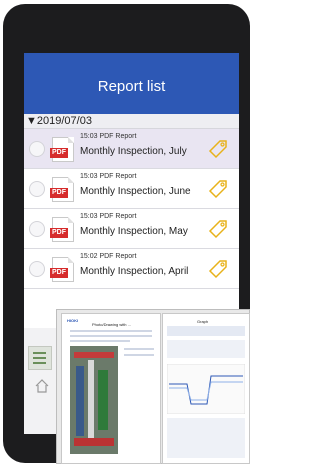 The height and width of the screenshot is (464, 320). Describe the element at coordinates (40, 358) in the screenshot. I see `menu-icon` at that location.